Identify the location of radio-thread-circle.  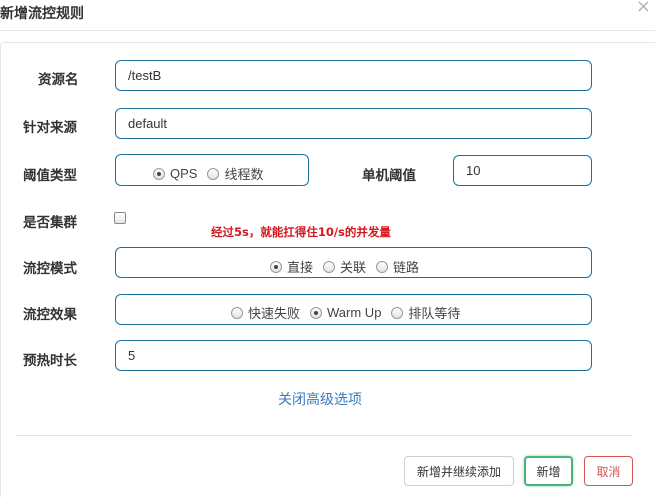
(213, 173).